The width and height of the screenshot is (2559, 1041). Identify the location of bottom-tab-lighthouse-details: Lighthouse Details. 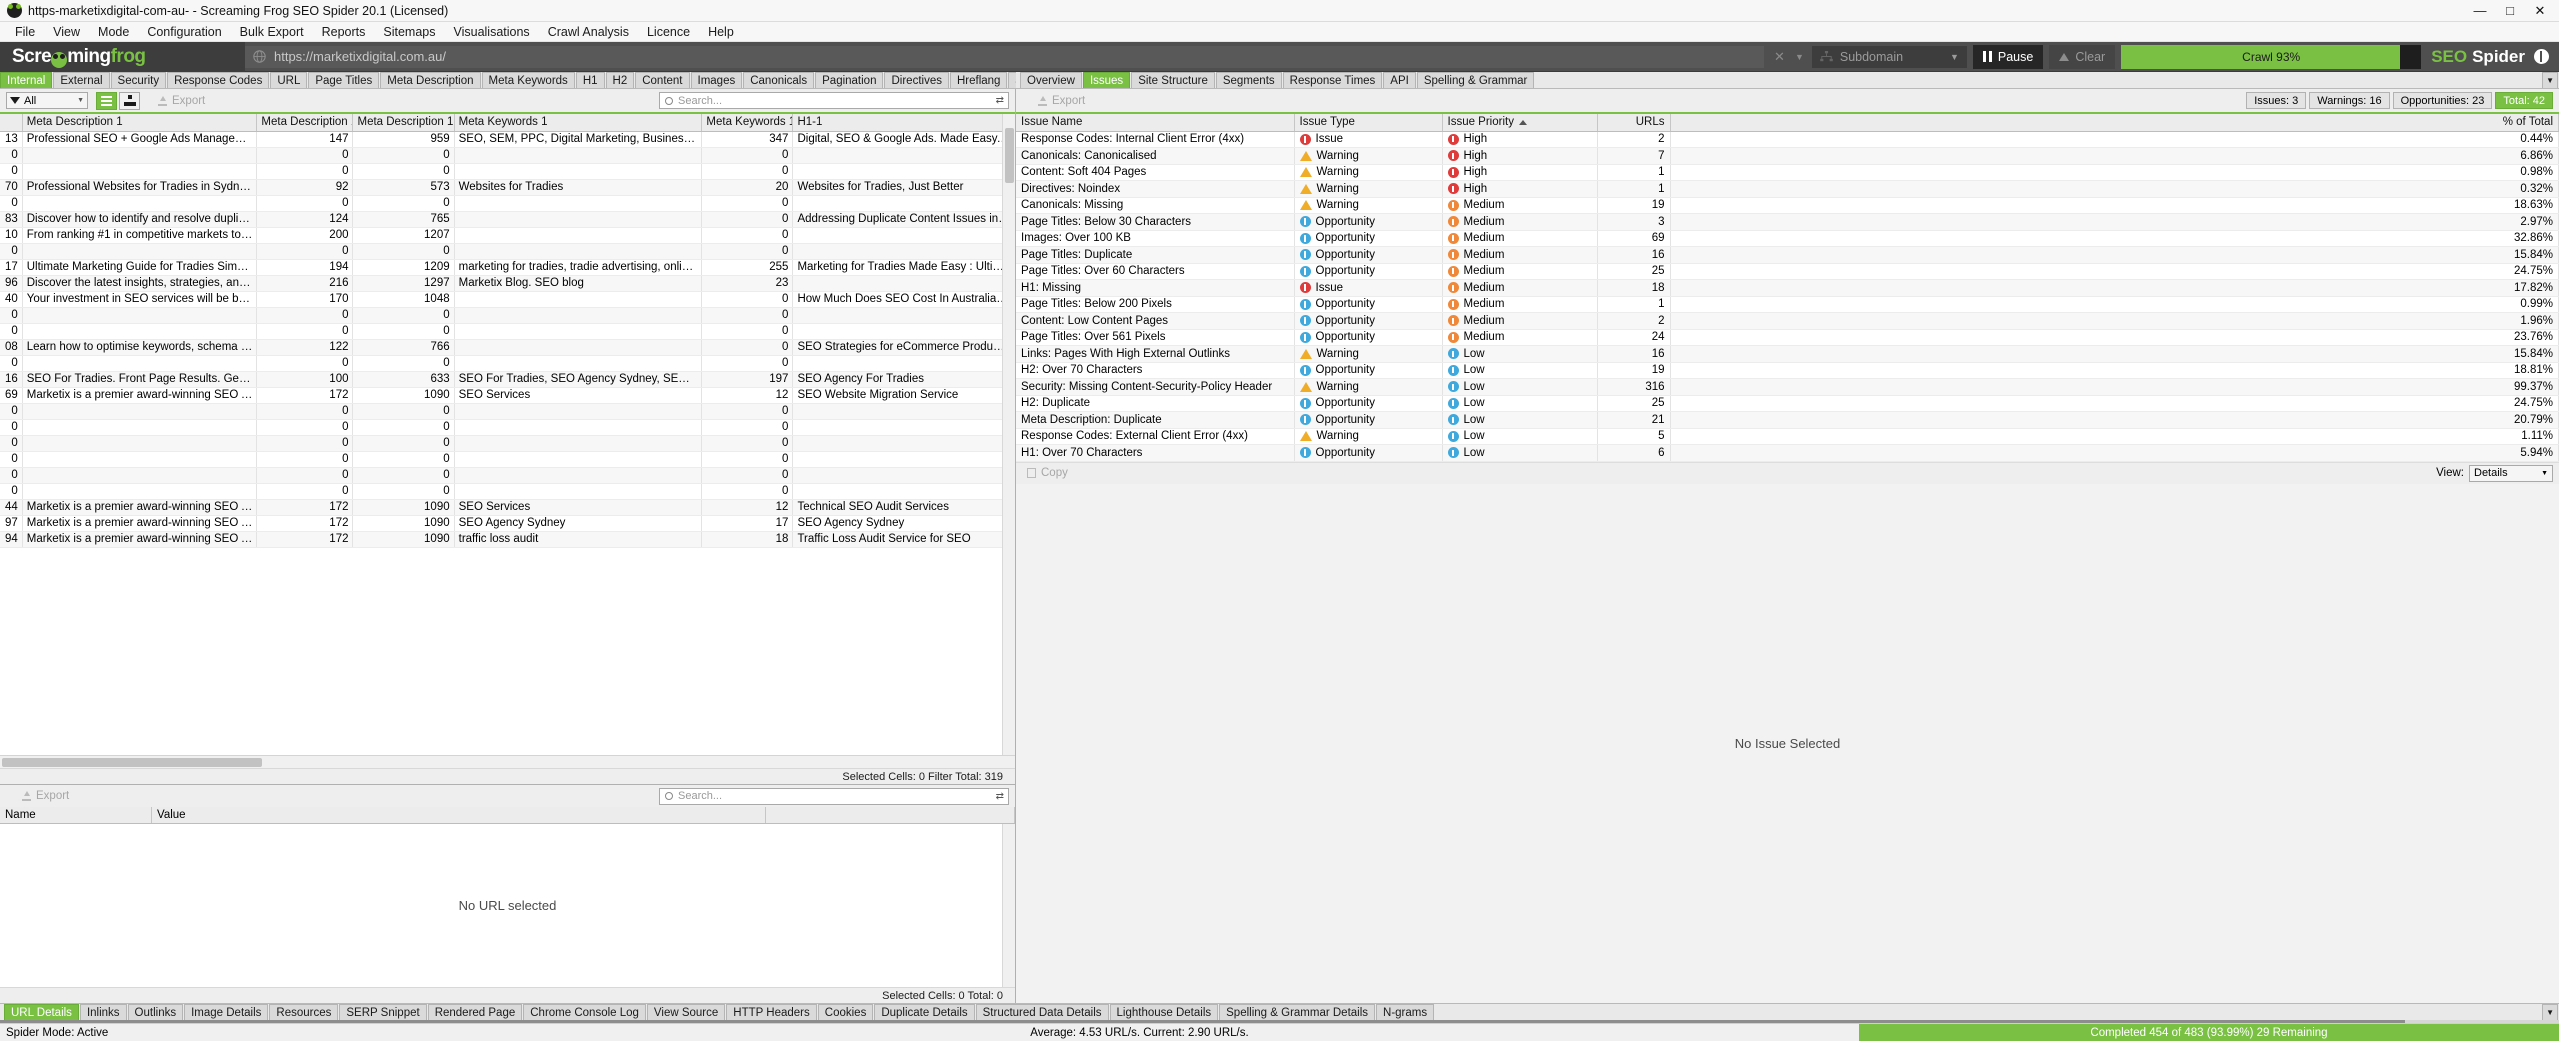
(1164, 1012).